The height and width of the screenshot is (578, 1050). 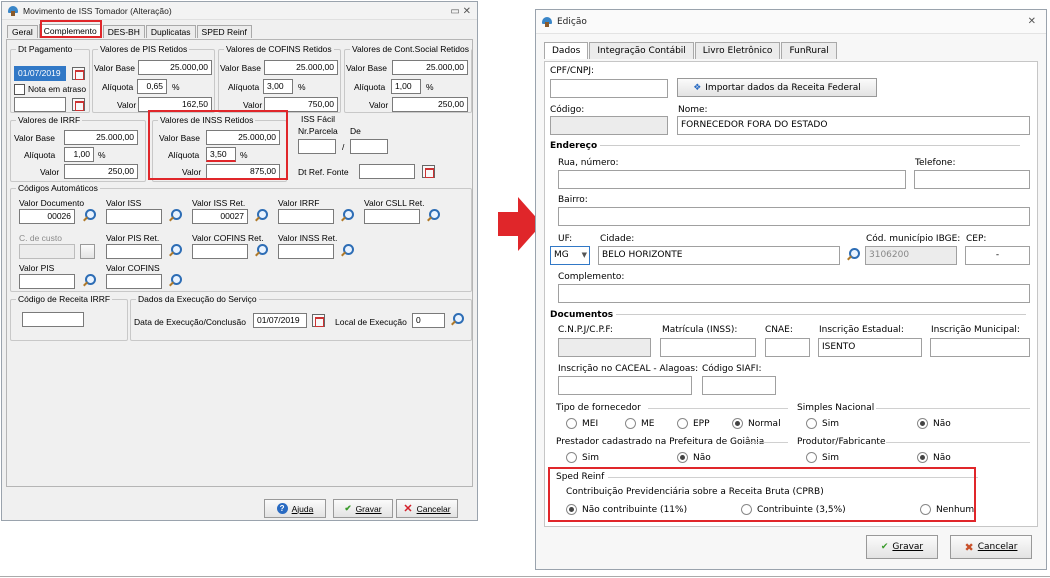 What do you see at coordinates (134, 281) in the screenshot?
I see `valor-cofins-input` at bounding box center [134, 281].